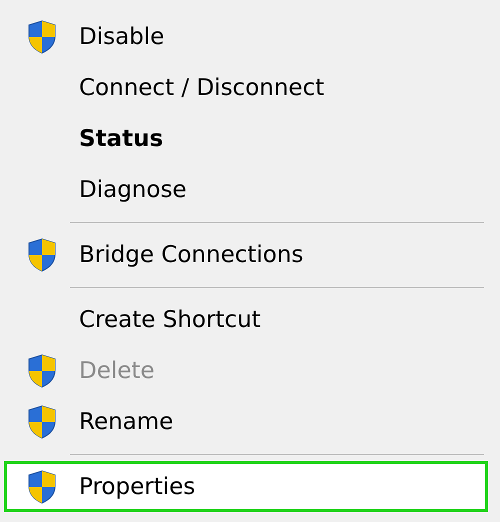 This screenshot has height=522, width=500. Describe the element at coordinates (246, 486) in the screenshot. I see `menu-item: Properties` at that location.